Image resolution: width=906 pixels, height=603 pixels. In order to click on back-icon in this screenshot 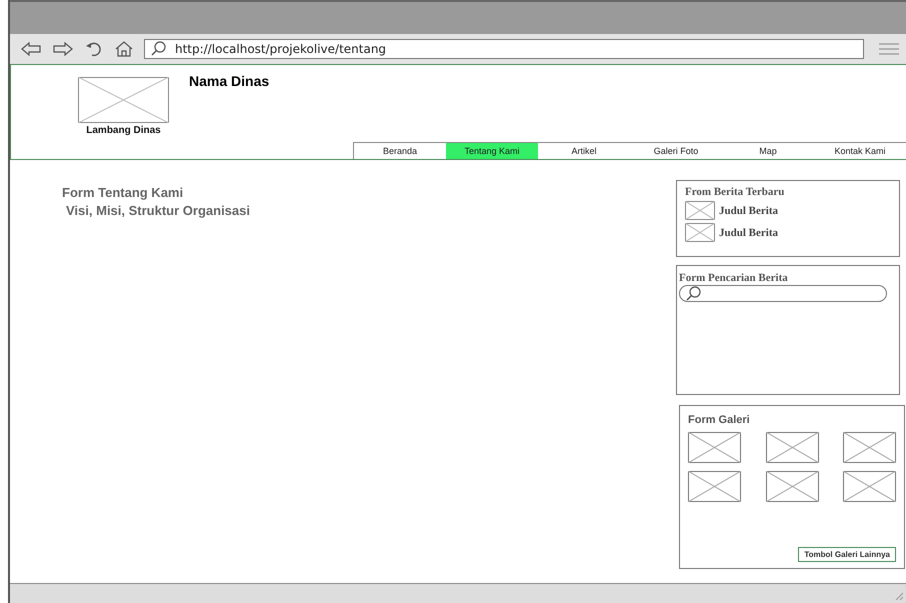, I will do `click(31, 49)`.